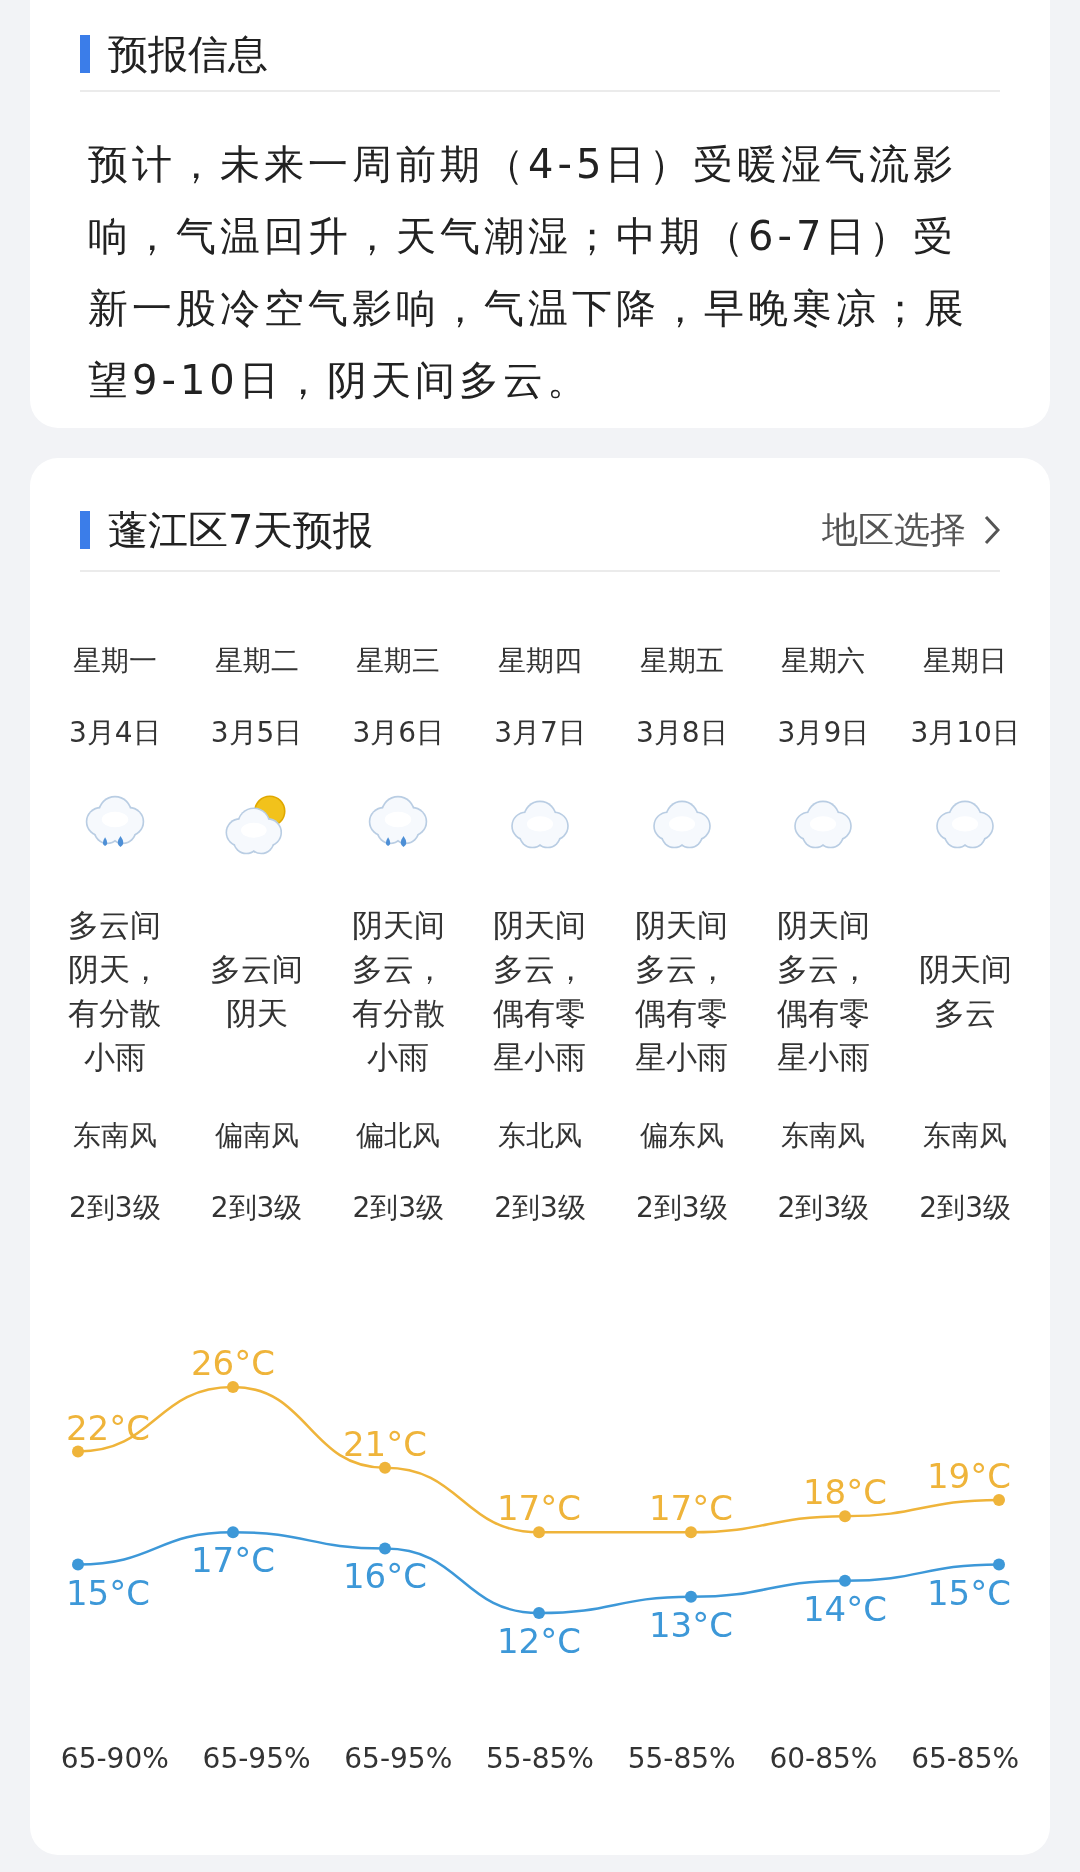 The height and width of the screenshot is (1872, 1080). I want to click on wind-direction: 偏北风, so click(398, 1136).